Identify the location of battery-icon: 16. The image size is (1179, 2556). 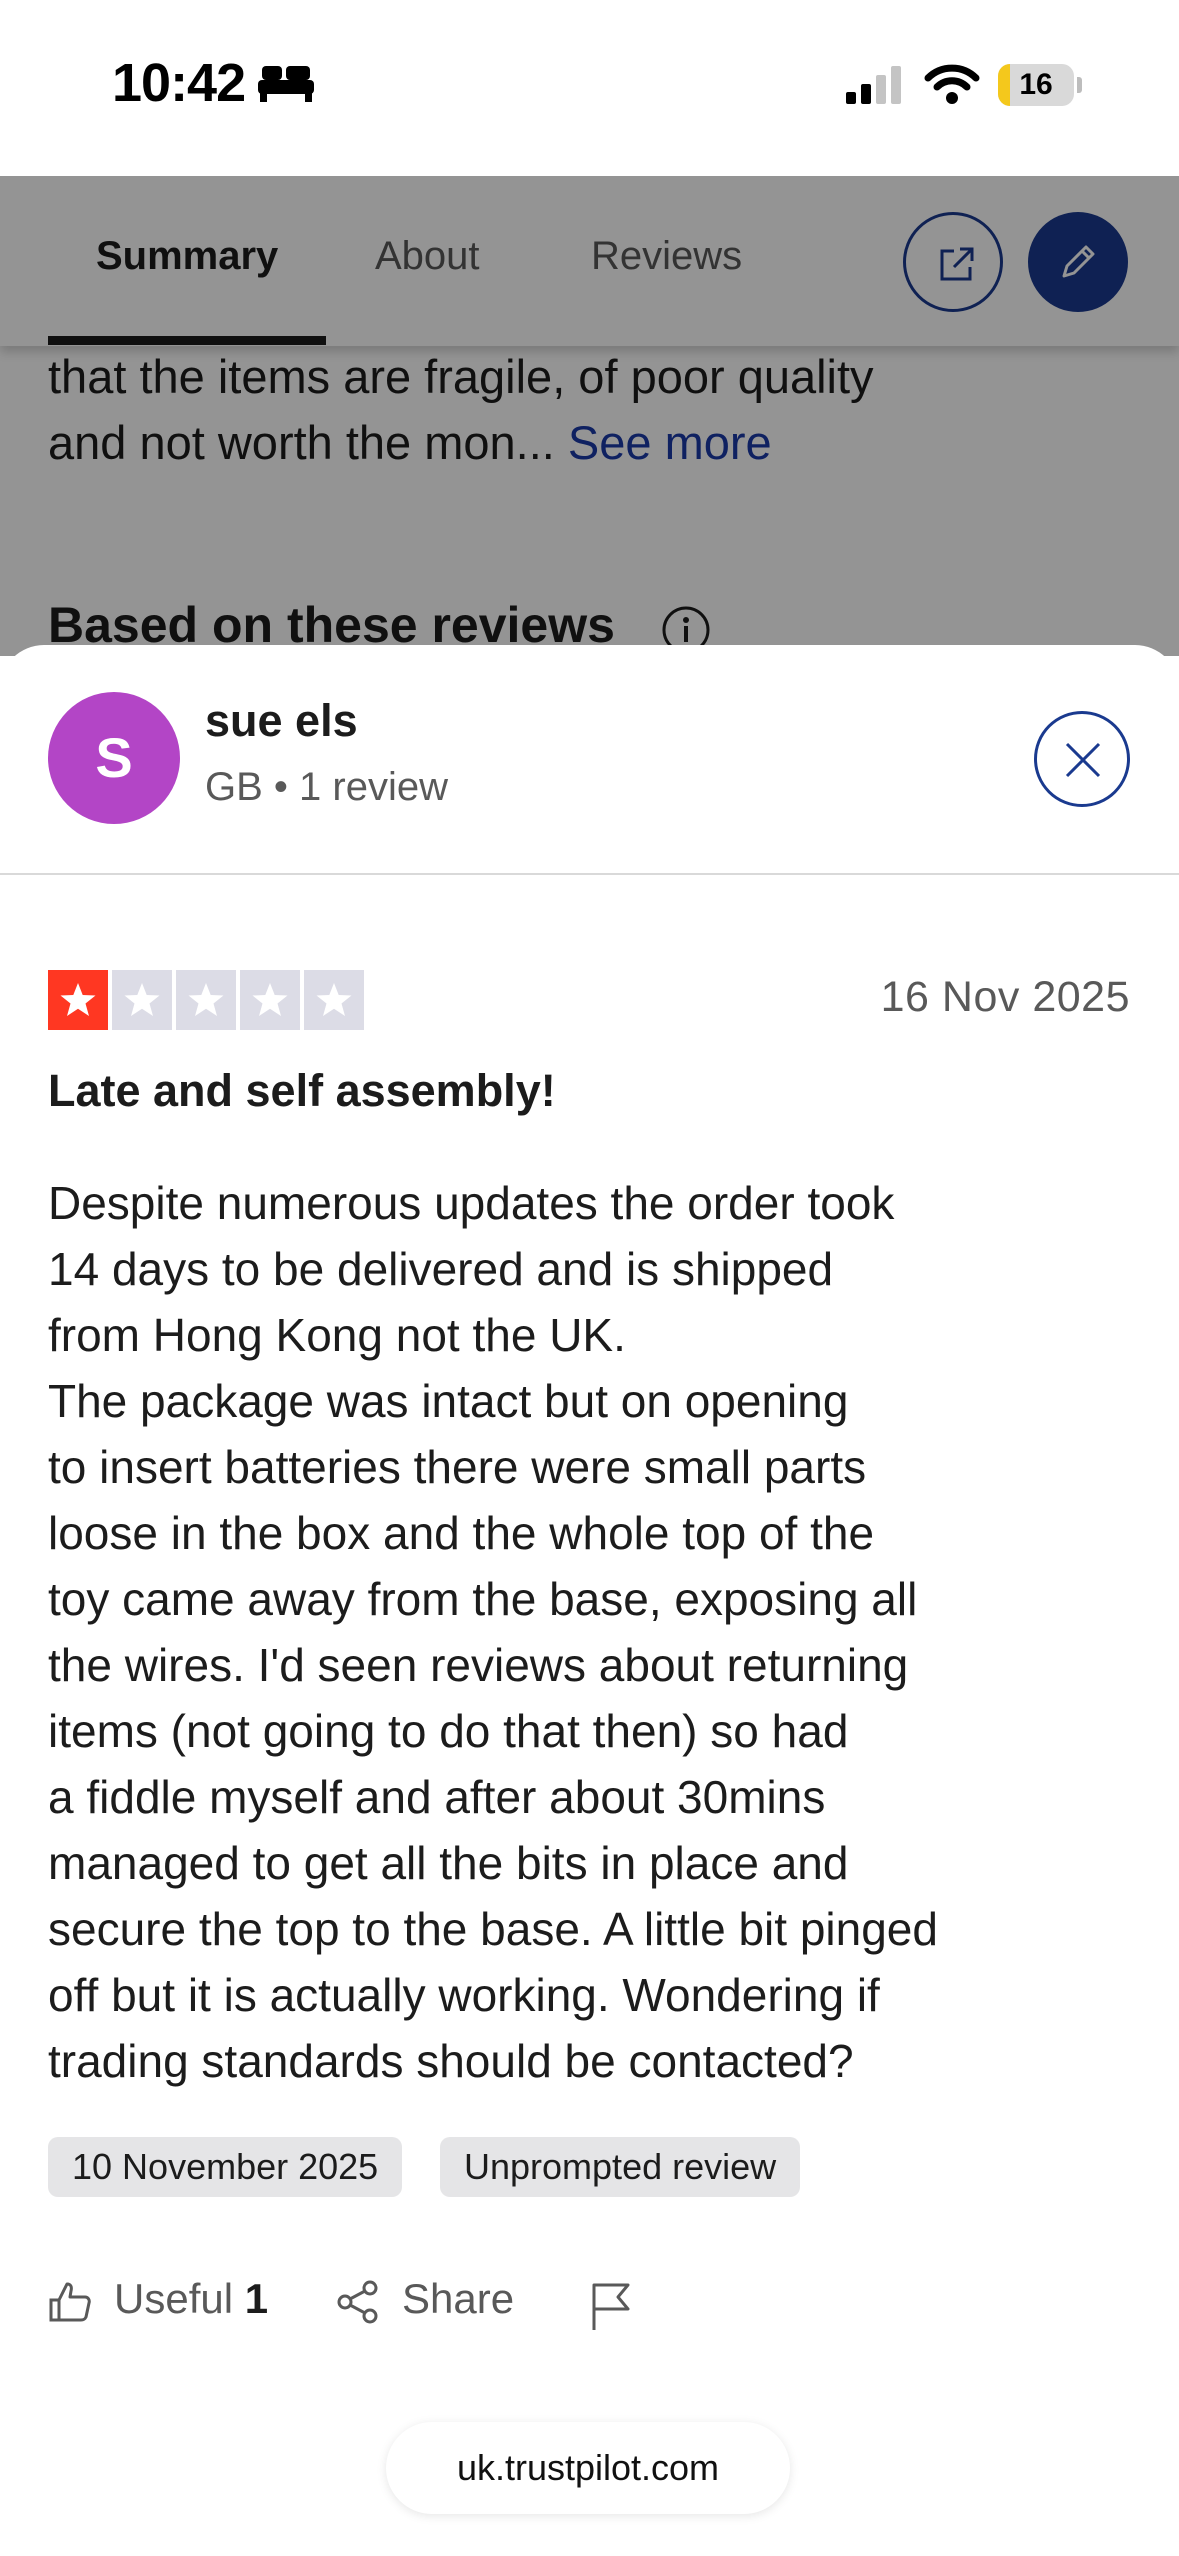
(1036, 85).